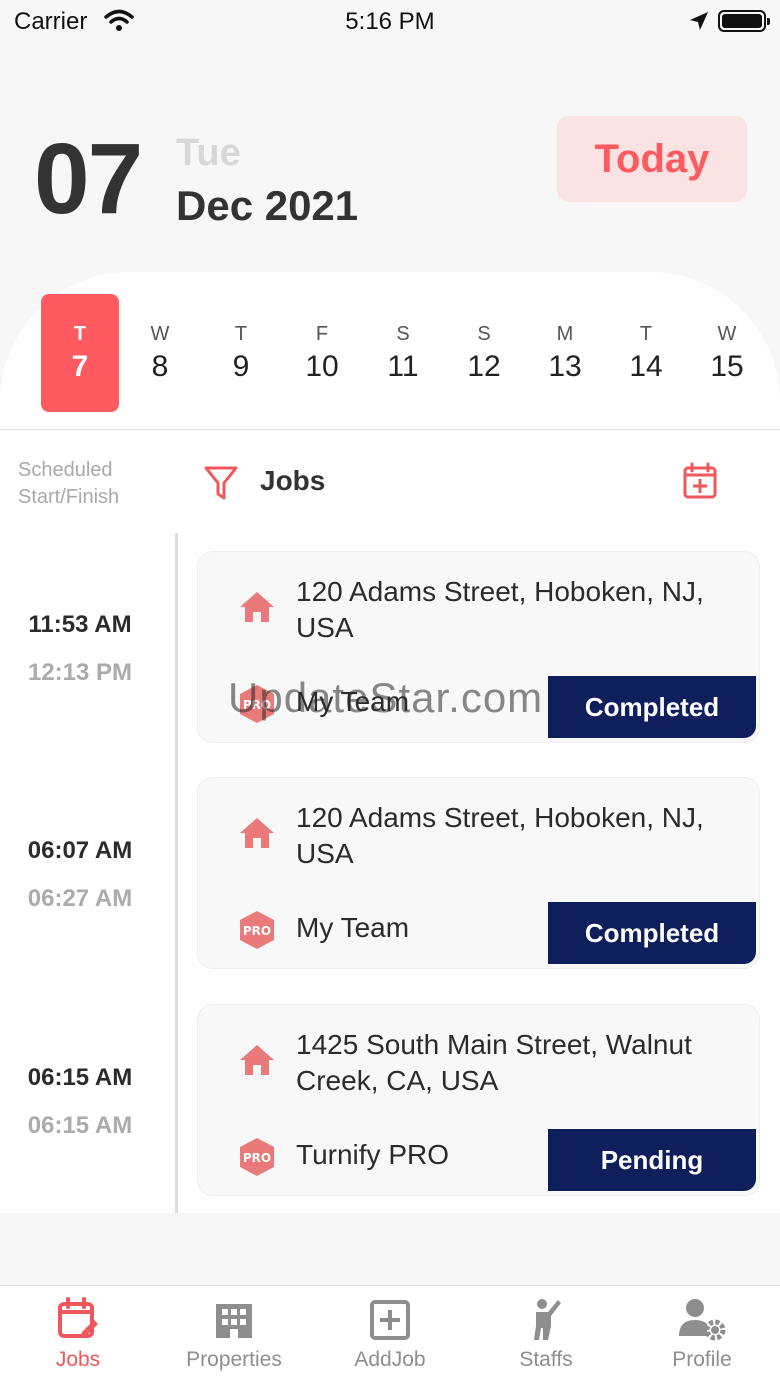 This screenshot has width=780, height=1387. What do you see at coordinates (208, 153) in the screenshot?
I see `weekday-label: Tue` at bounding box center [208, 153].